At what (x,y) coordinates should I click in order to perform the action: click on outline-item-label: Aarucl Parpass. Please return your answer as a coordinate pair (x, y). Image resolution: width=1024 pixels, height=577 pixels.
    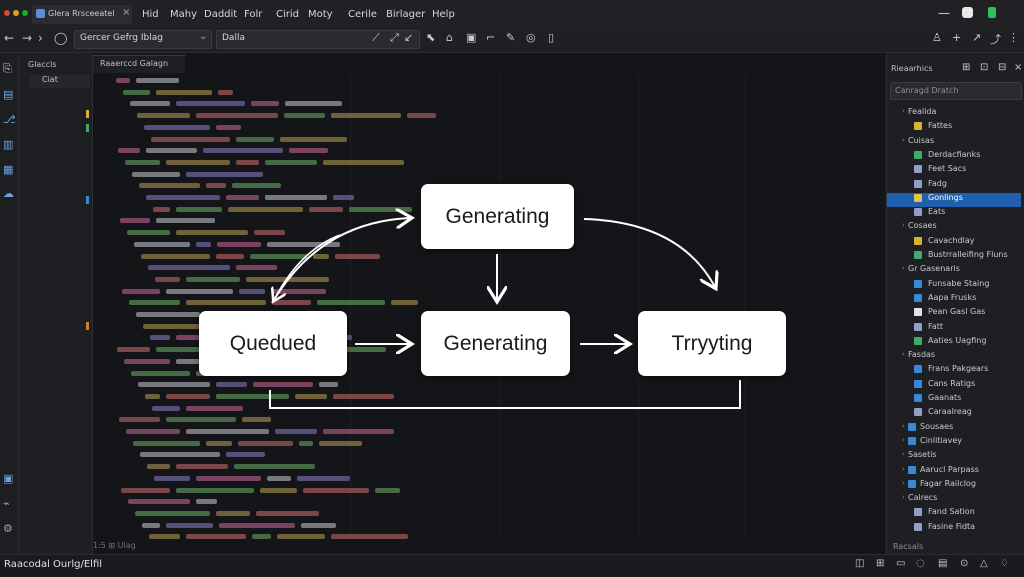
    Looking at the image, I should click on (949, 469).